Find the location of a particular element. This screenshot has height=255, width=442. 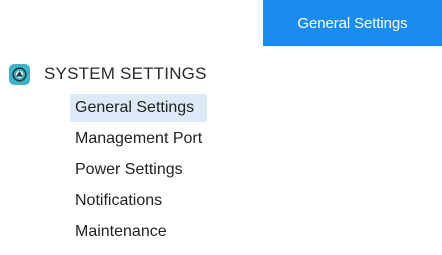

sidebar-item-maintenance: Maintenance is located at coordinates (138, 232).